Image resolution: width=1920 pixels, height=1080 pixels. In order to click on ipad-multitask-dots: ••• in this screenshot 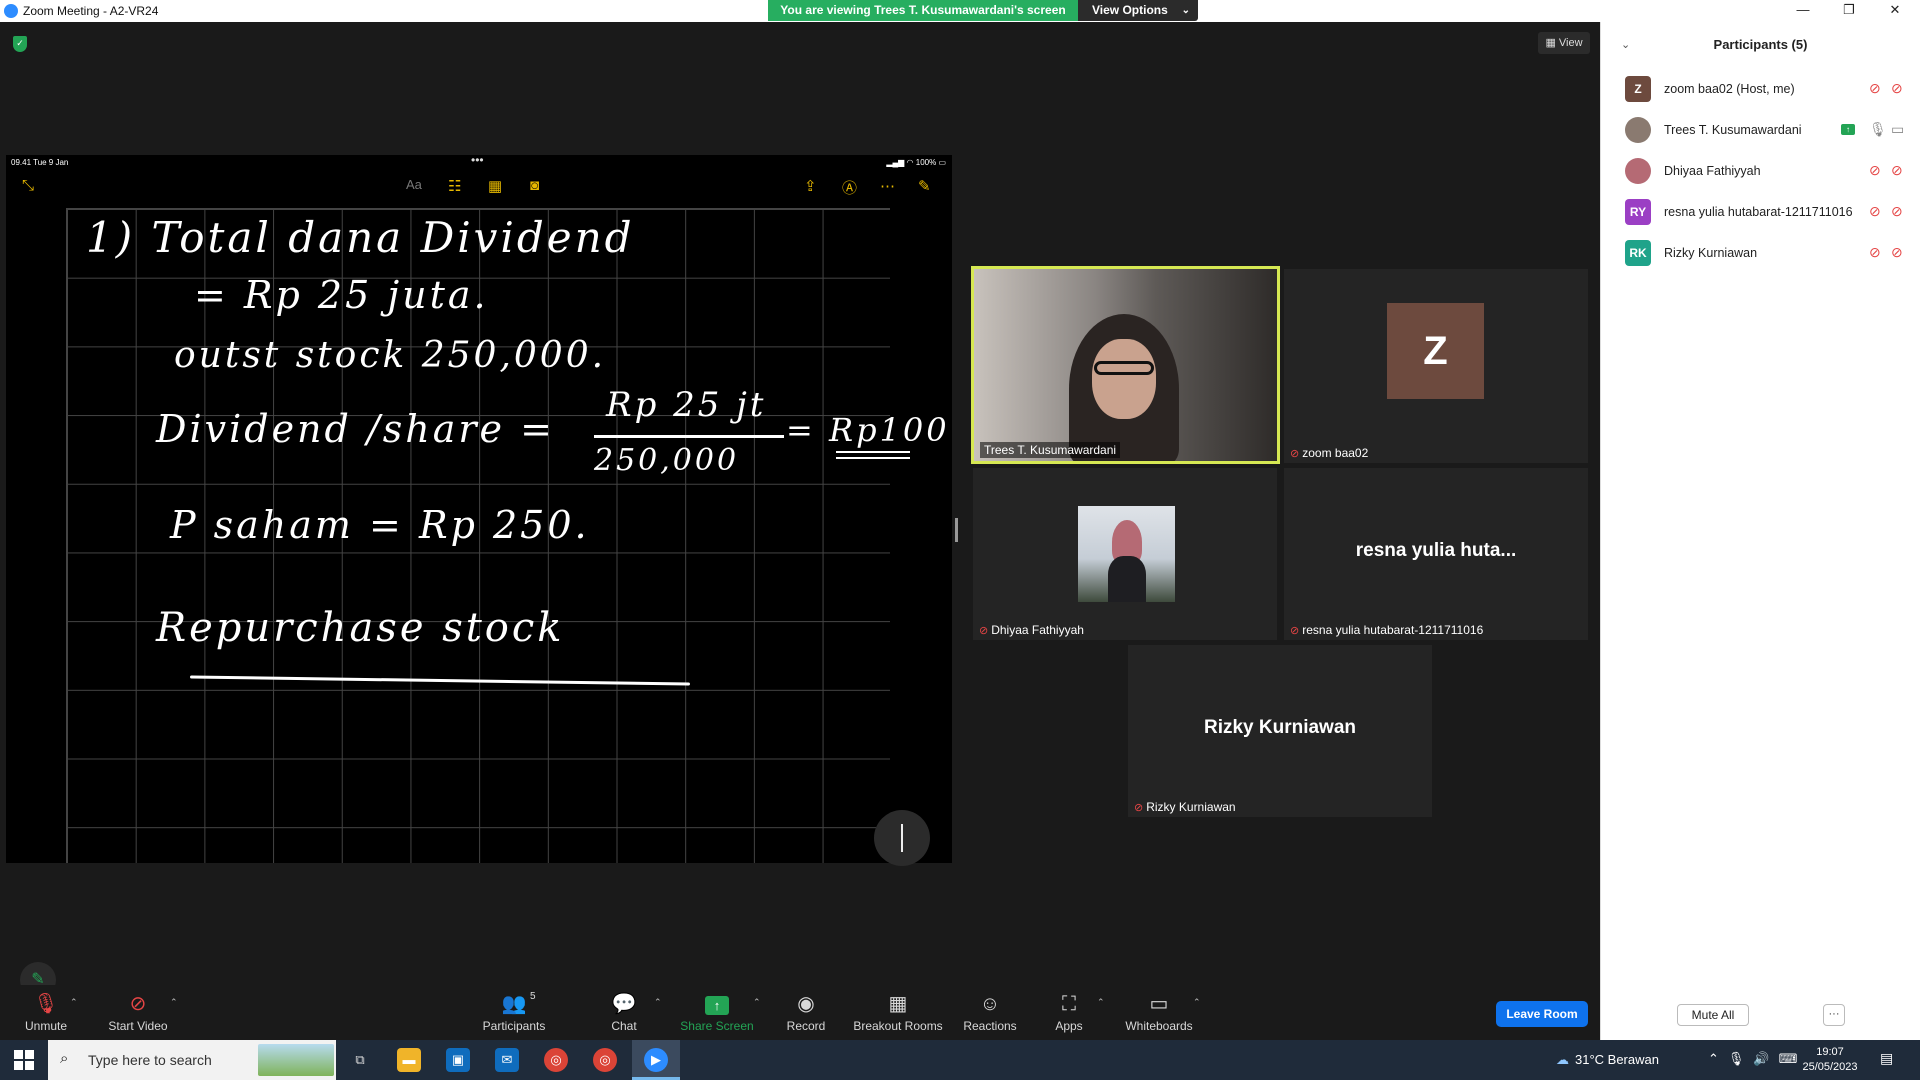, I will do `click(477, 160)`.